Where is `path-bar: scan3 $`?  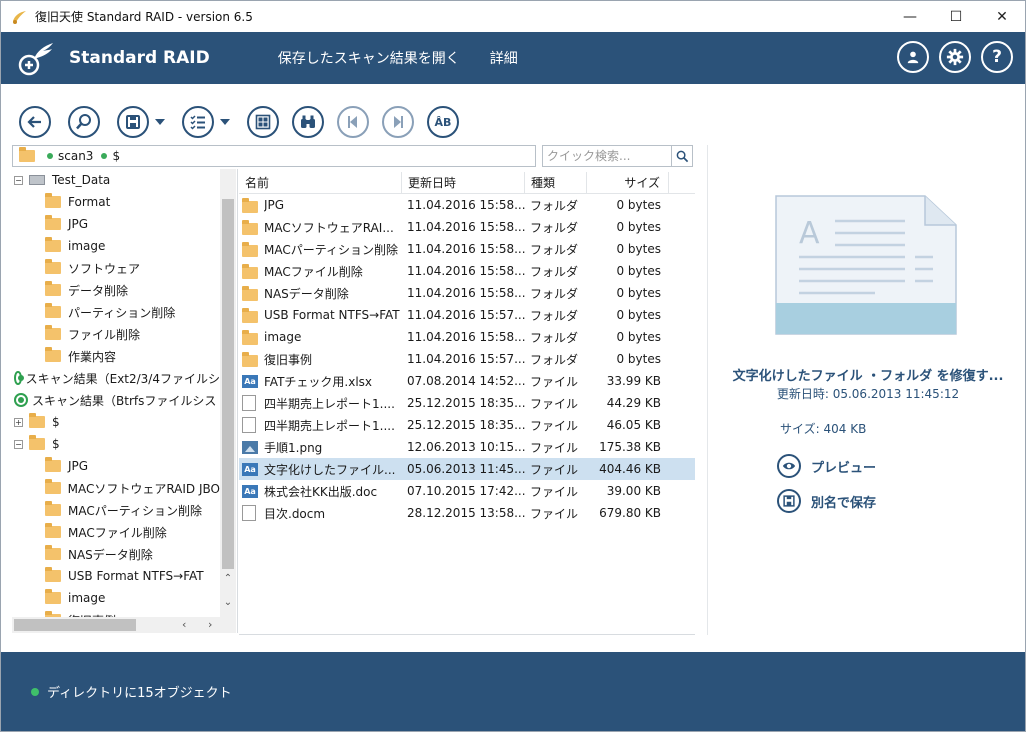
path-bar: scan3 $ is located at coordinates (274, 156).